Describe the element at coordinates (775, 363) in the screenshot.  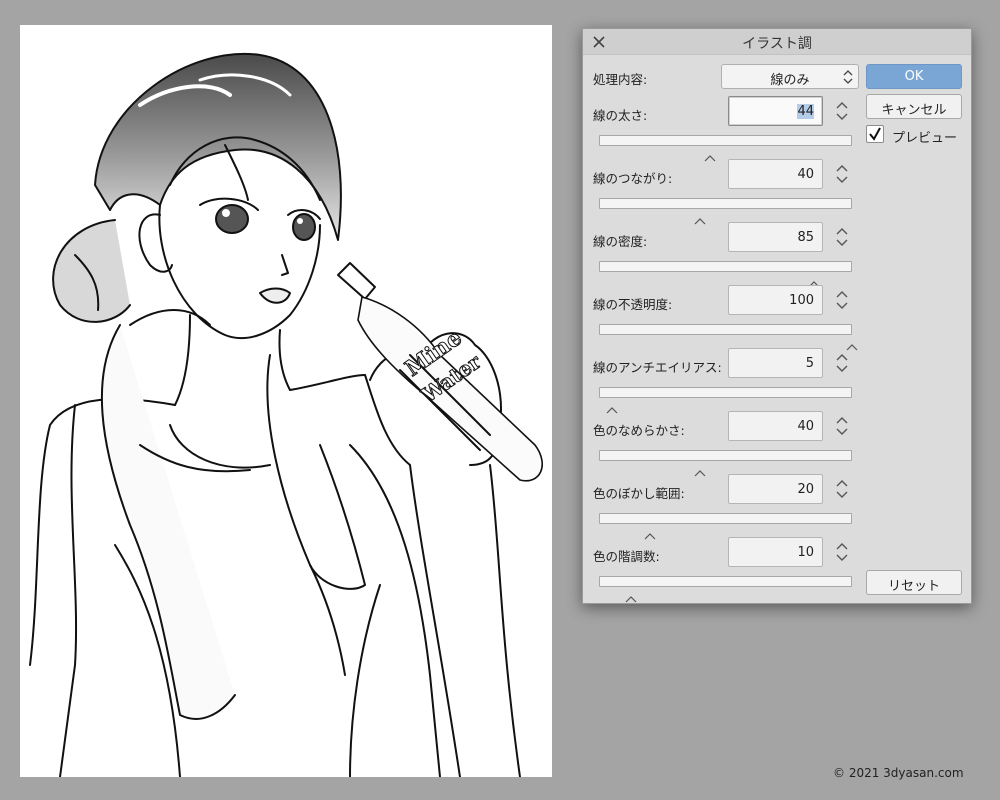
I see `param-value-field: 5` at that location.